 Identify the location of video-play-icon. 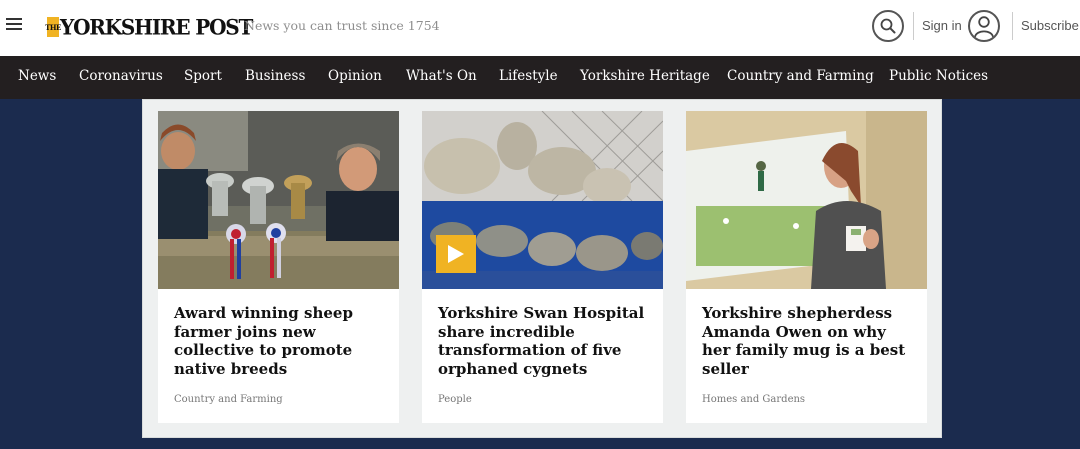
(456, 254).